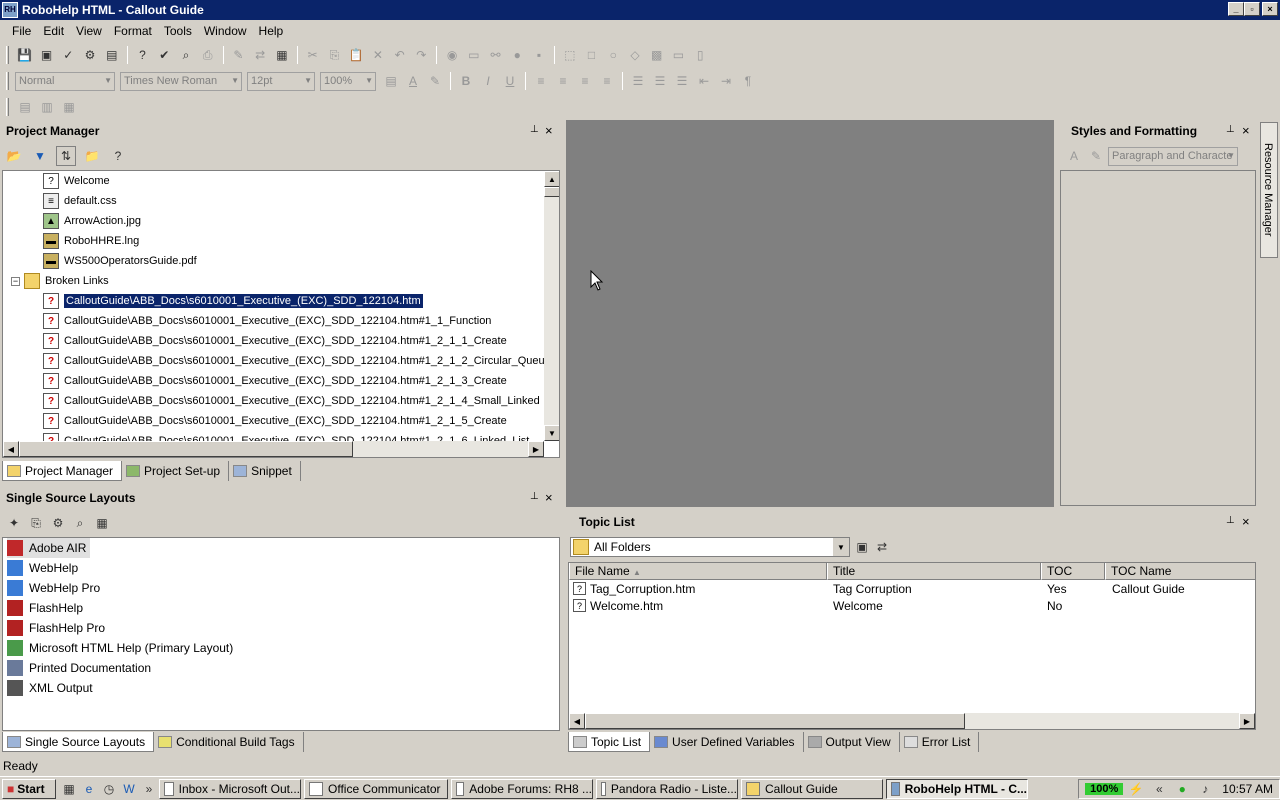  I want to click on table-row: ? Welcome.htm Welcome No, so click(912, 606).